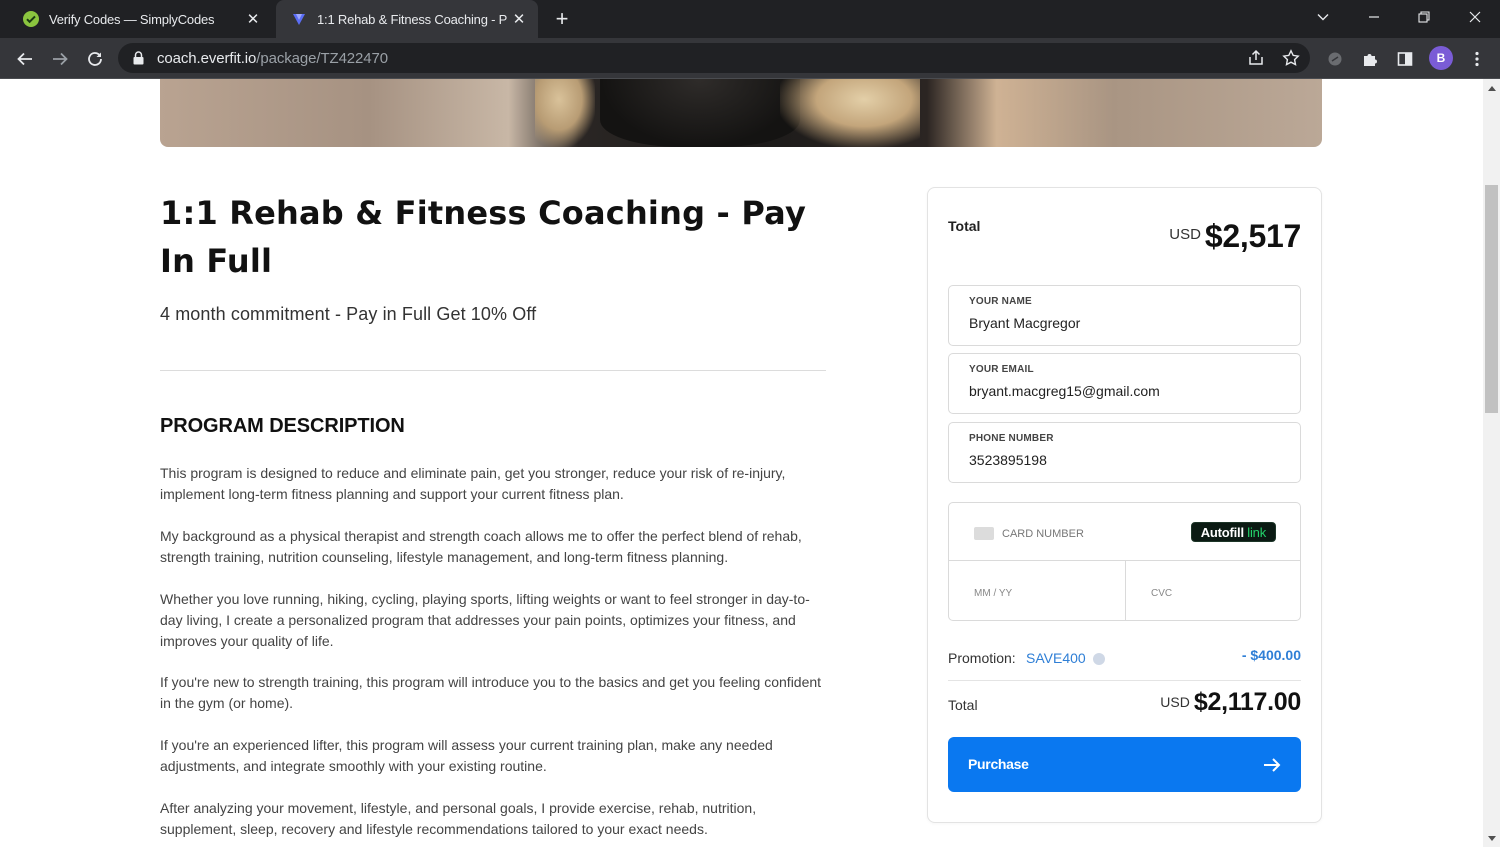 The width and height of the screenshot is (1500, 847). I want to click on name-label: YOUR NAME, so click(1000, 301).